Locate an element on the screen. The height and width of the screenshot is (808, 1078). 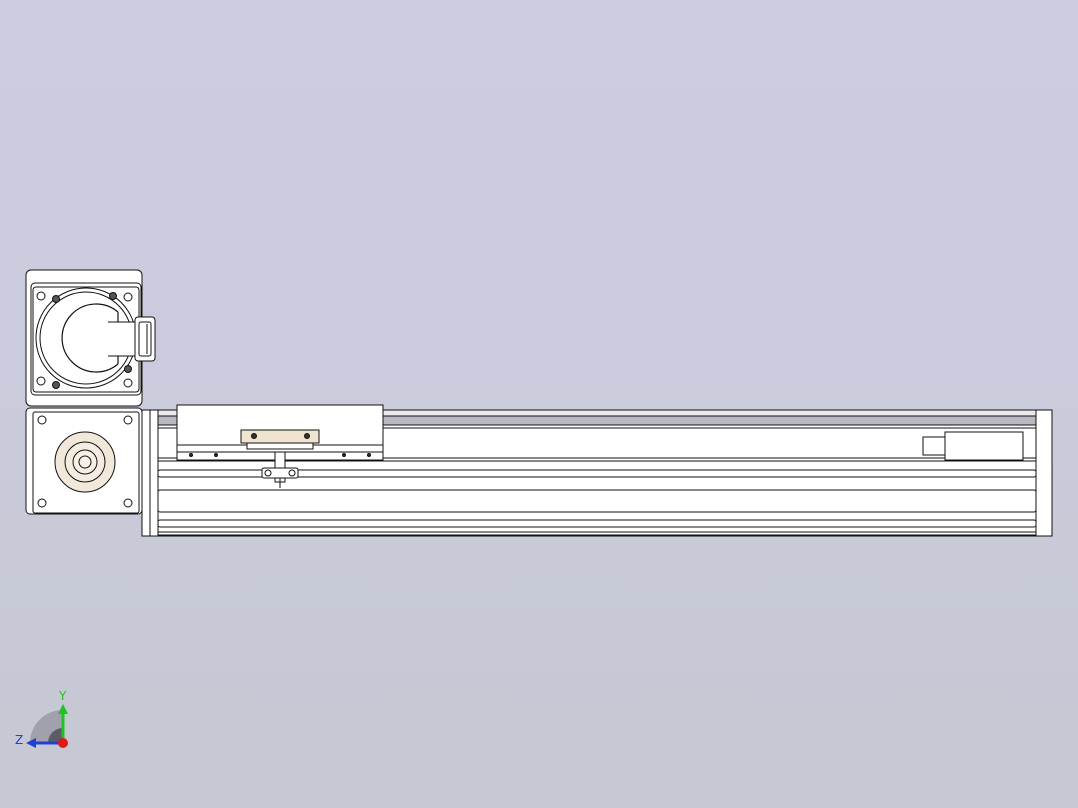
coupling-disc is located at coordinates (85, 462).